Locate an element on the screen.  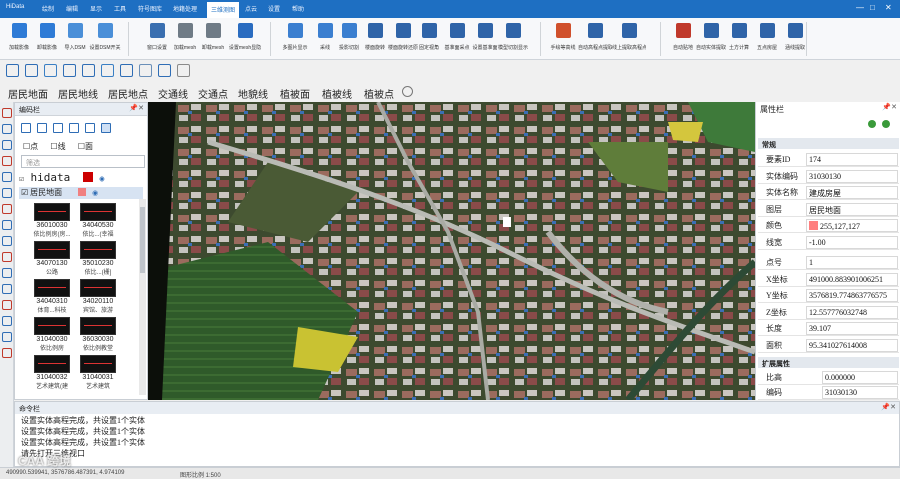
ribbon-button-dsm-switch: 设置DSM开关 is located at coordinates (105, 40).